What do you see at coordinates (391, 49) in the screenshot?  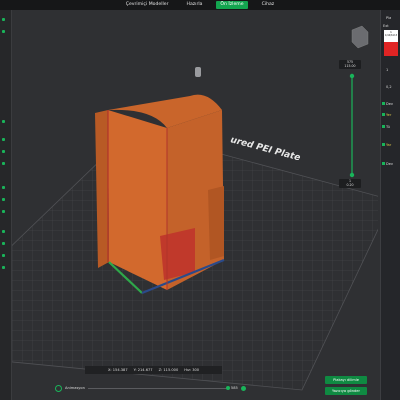 I see `filament-color` at bounding box center [391, 49].